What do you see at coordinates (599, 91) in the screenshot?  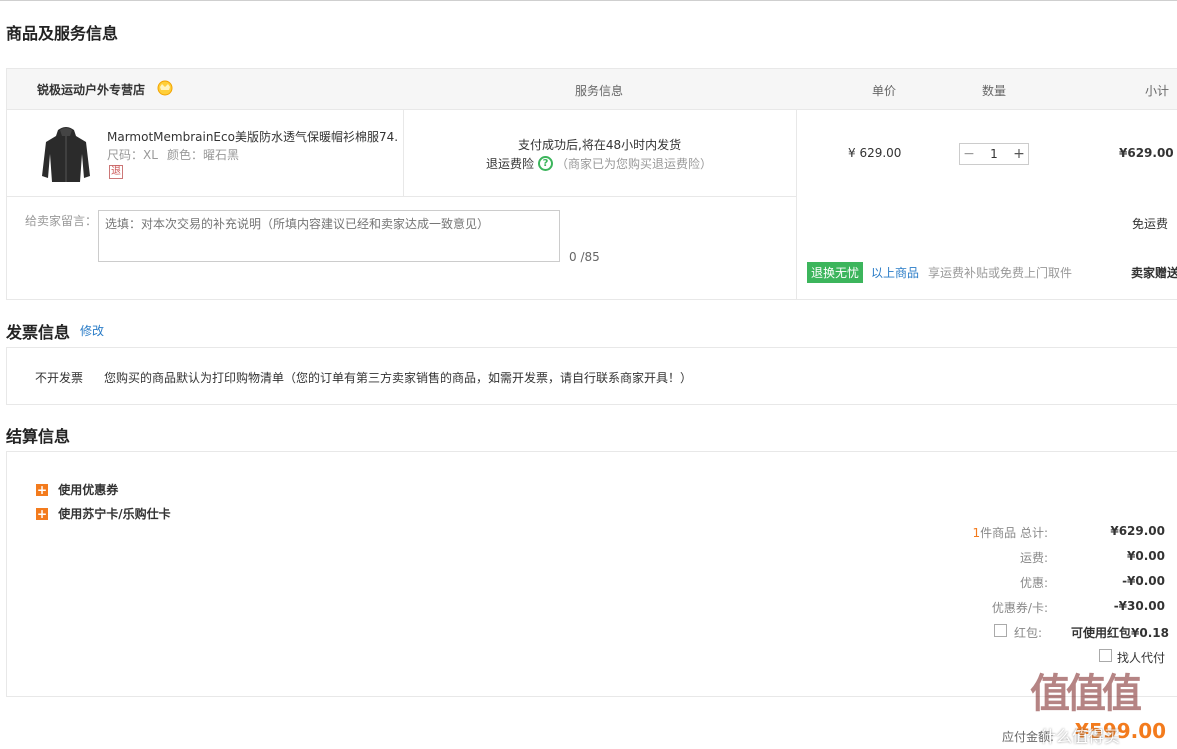 I see `header-service: 服务信息` at bounding box center [599, 91].